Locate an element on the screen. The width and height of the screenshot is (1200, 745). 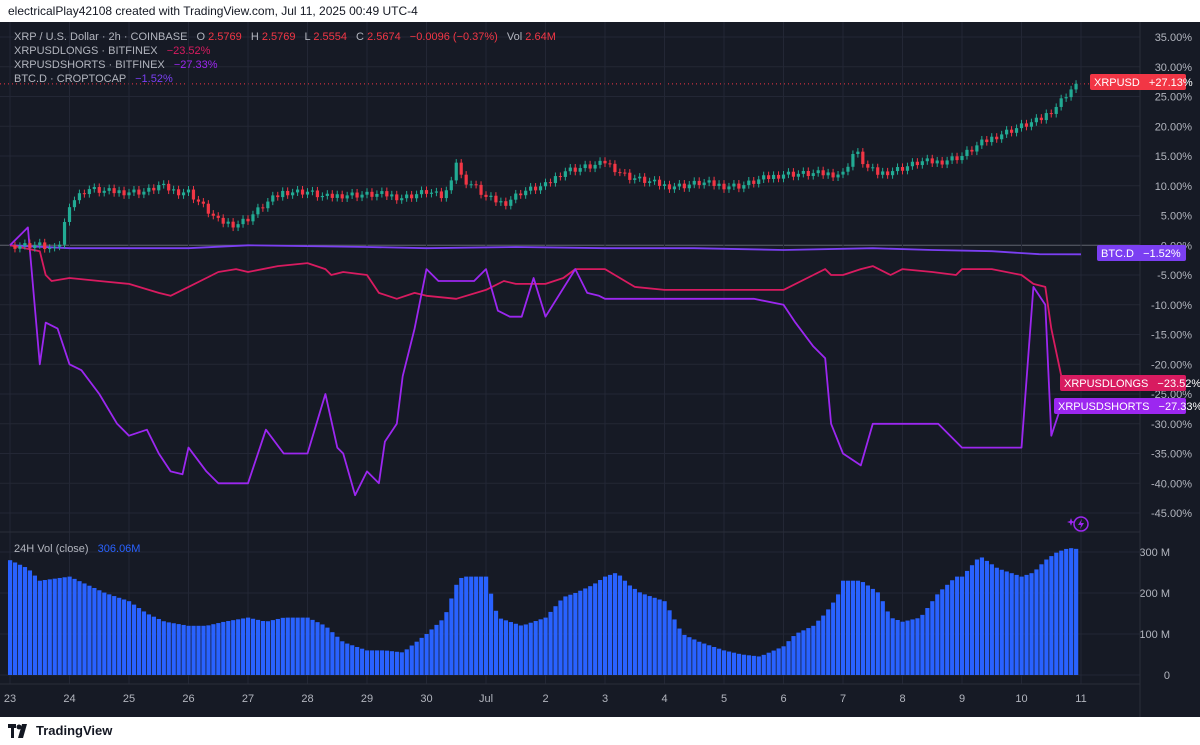
legend-longs-value: −23.52% is located at coordinates (189, 51).